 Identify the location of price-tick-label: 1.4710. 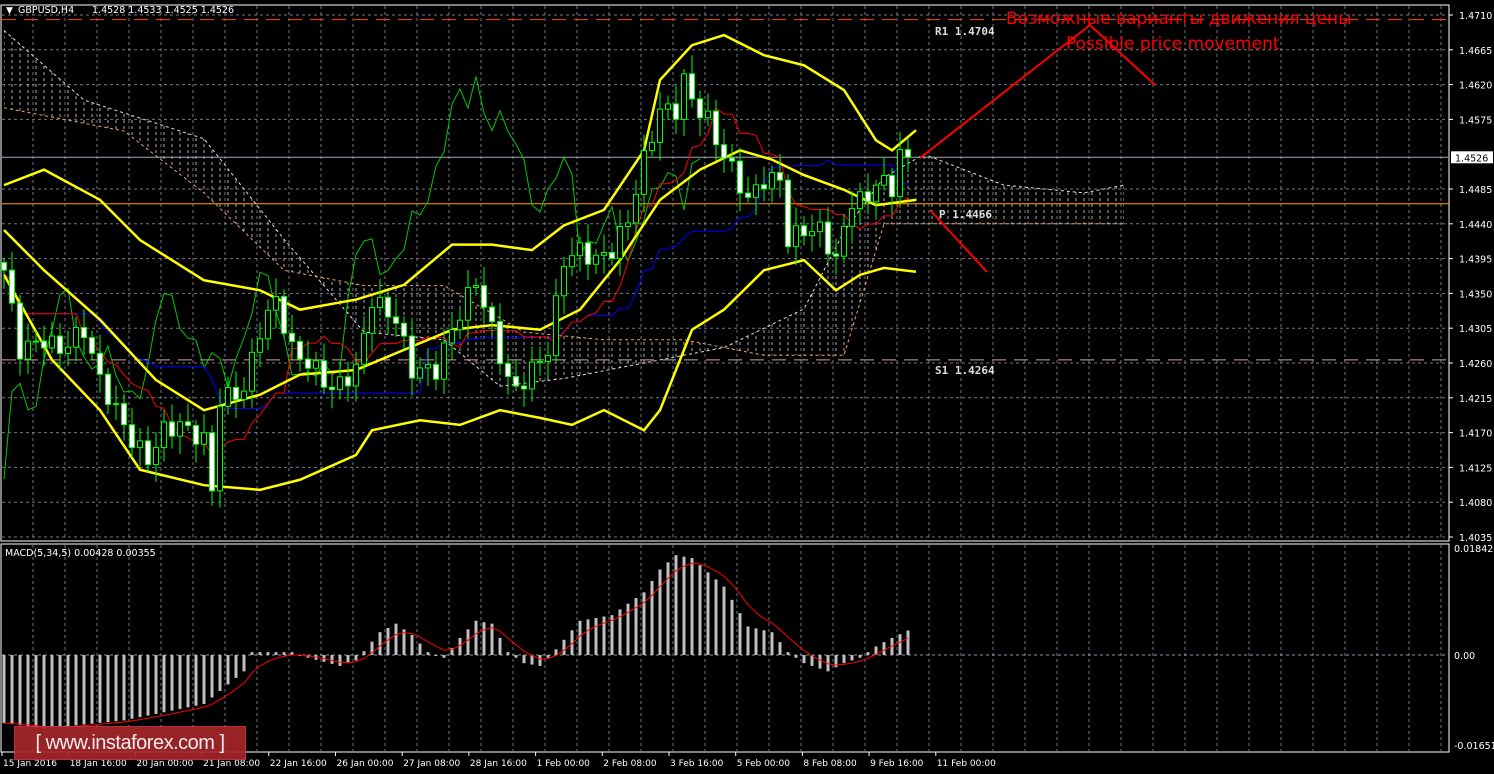
(1475, 16).